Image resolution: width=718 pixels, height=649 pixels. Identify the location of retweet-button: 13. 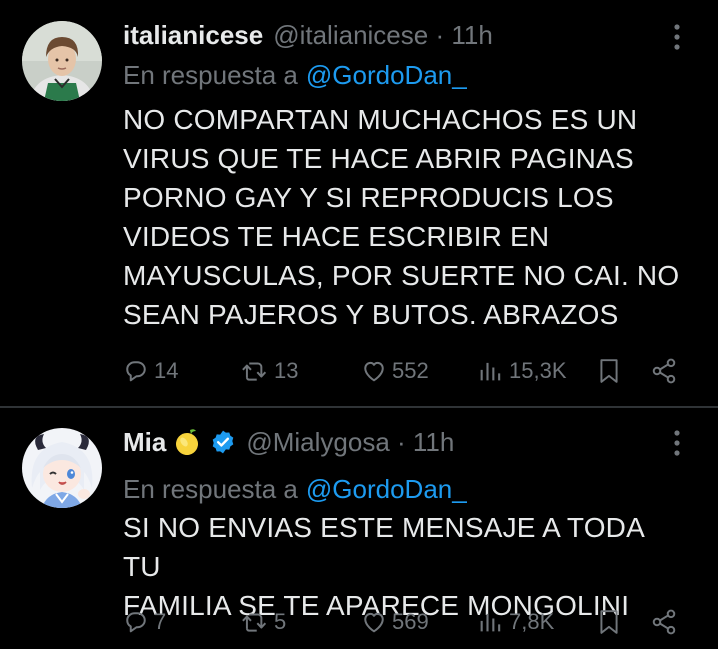
(269, 371).